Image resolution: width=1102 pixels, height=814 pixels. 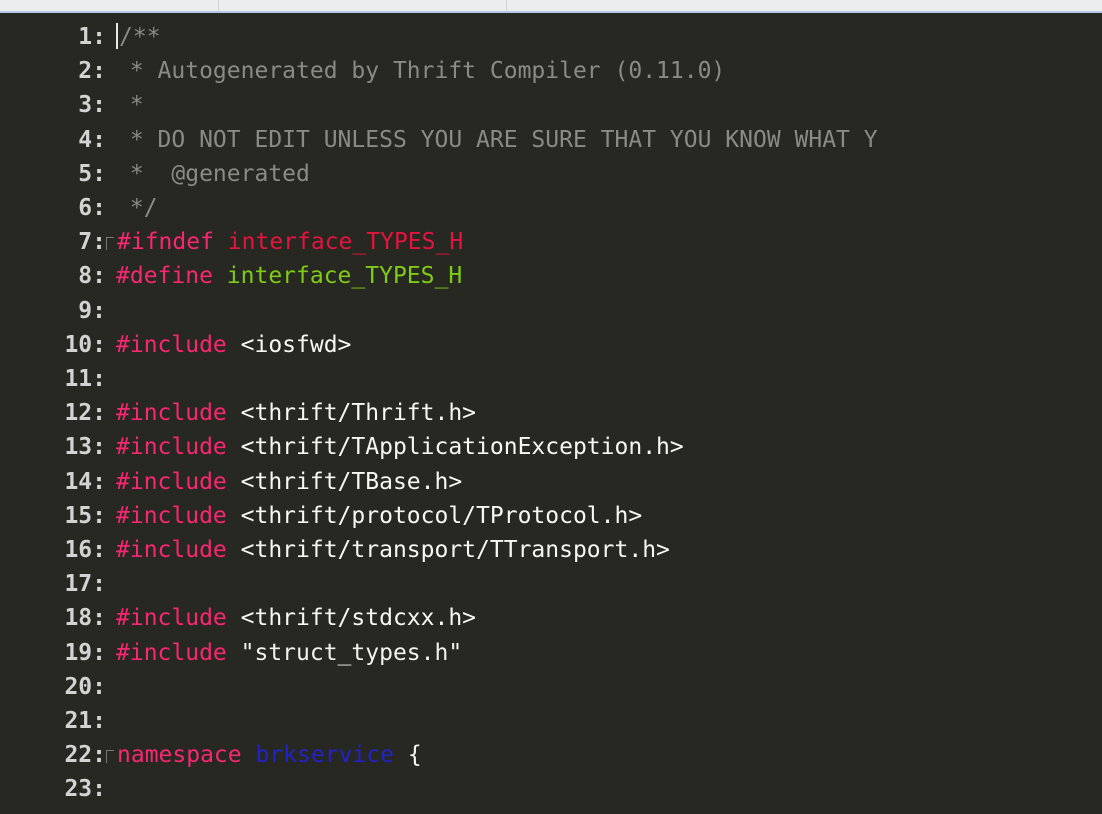 I want to click on line-number: 1:, so click(x=92, y=37).